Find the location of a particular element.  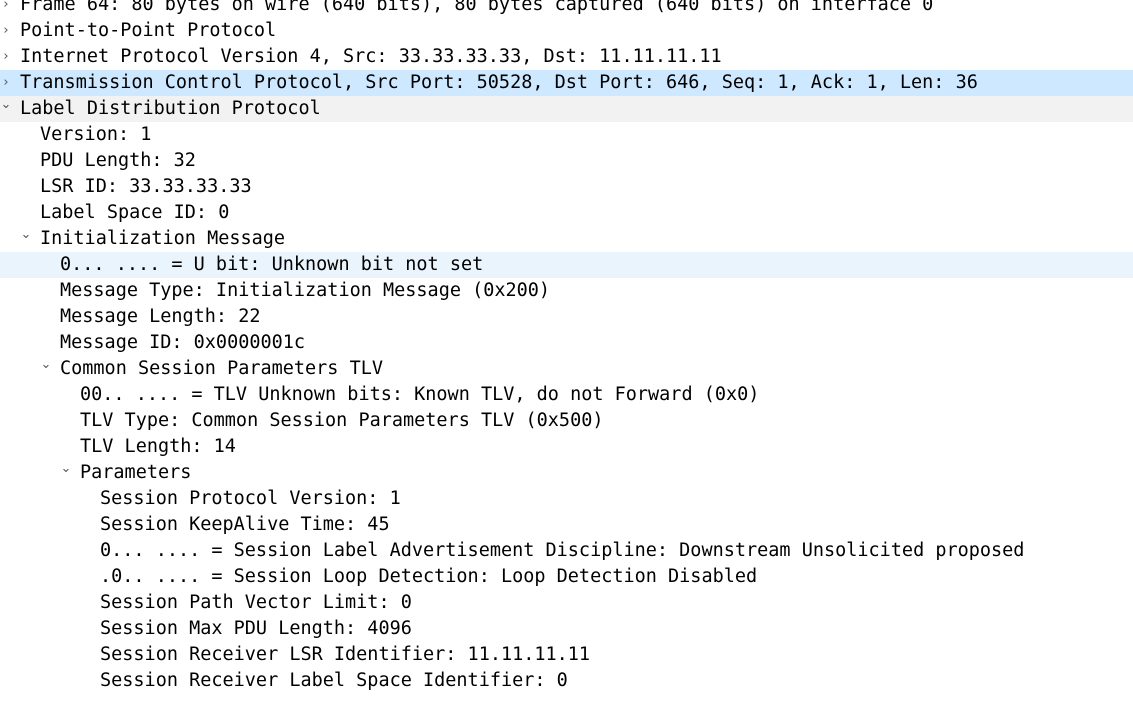

tree-row: Label Space ID: 0 is located at coordinates (566, 213).